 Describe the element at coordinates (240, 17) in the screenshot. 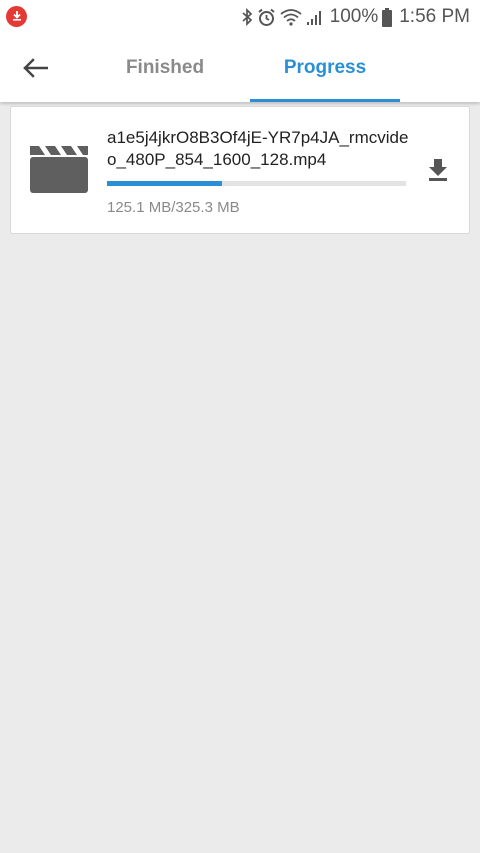

I see `status-bar: 100% 1:56 PM` at that location.